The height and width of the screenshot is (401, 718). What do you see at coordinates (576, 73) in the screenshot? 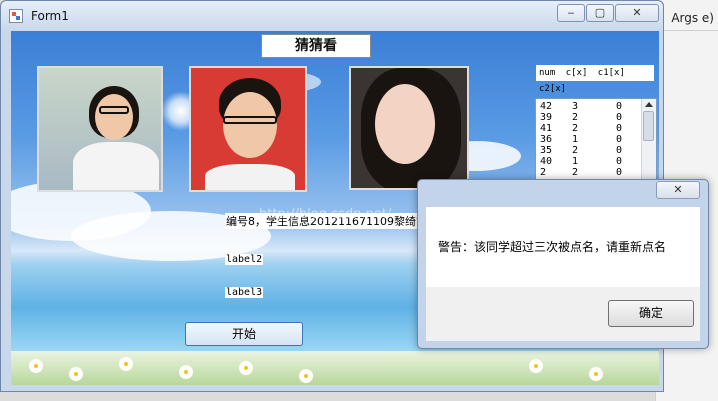
I see `header-c: c[x]` at bounding box center [576, 73].